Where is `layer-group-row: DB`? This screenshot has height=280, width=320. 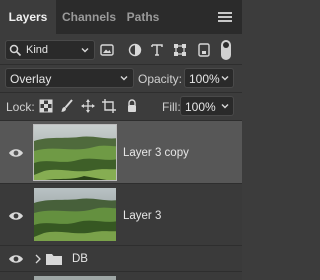
layer-group-row: DB is located at coordinates (121, 259).